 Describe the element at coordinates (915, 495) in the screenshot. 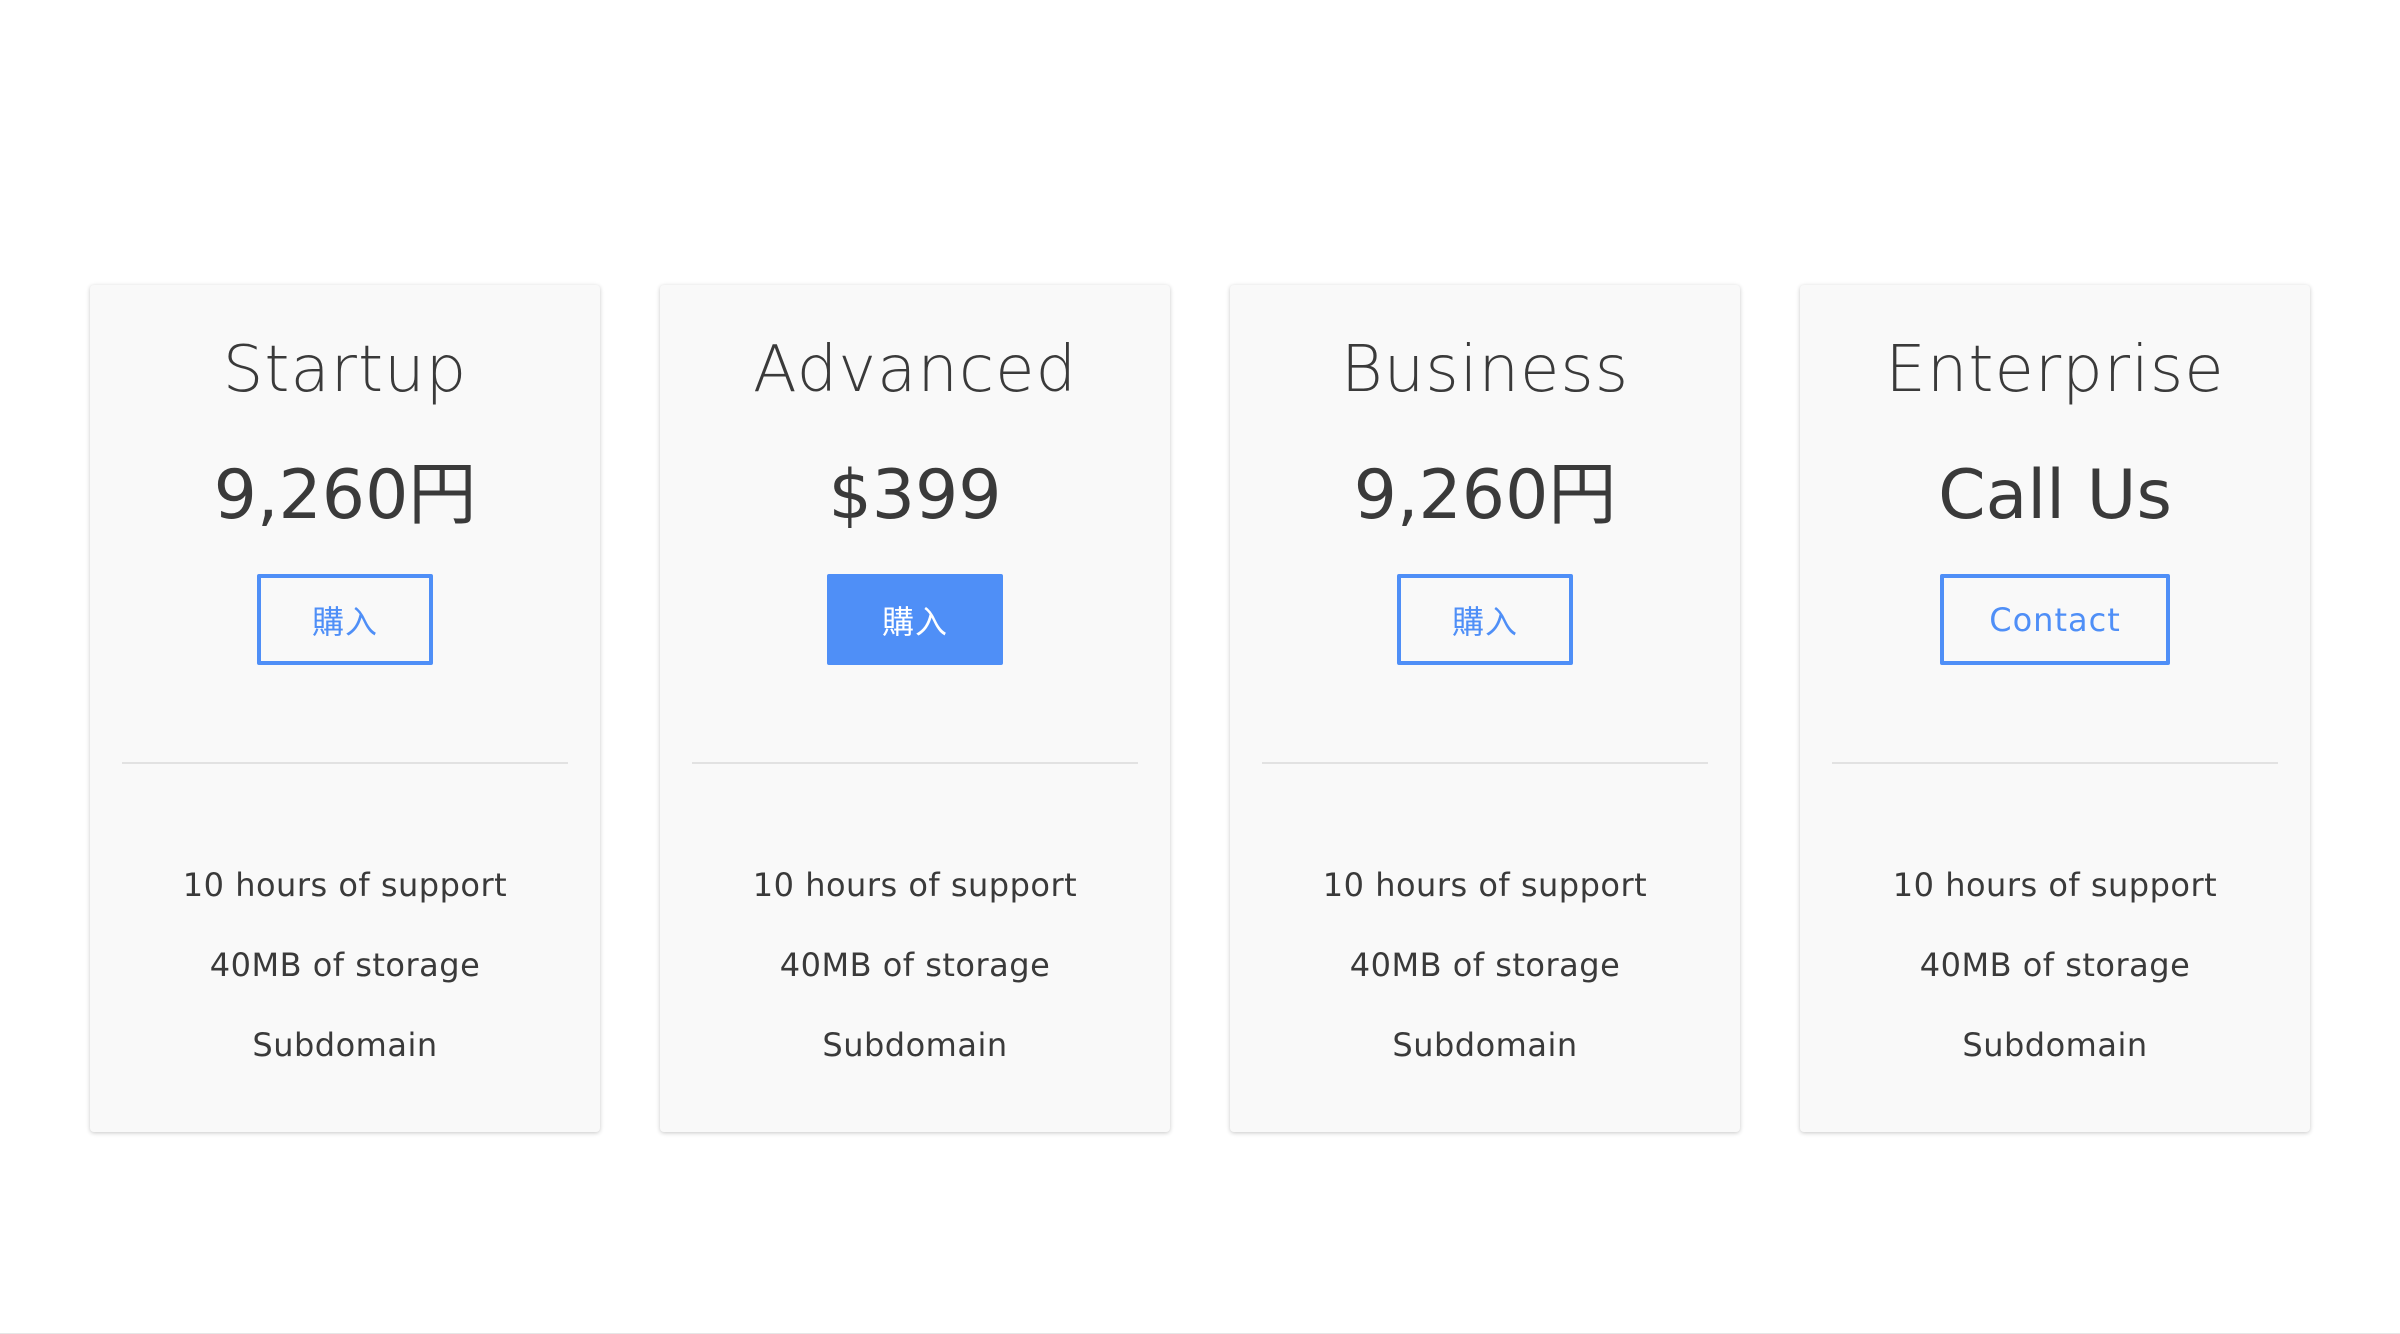

I see `plan-price: $399` at that location.